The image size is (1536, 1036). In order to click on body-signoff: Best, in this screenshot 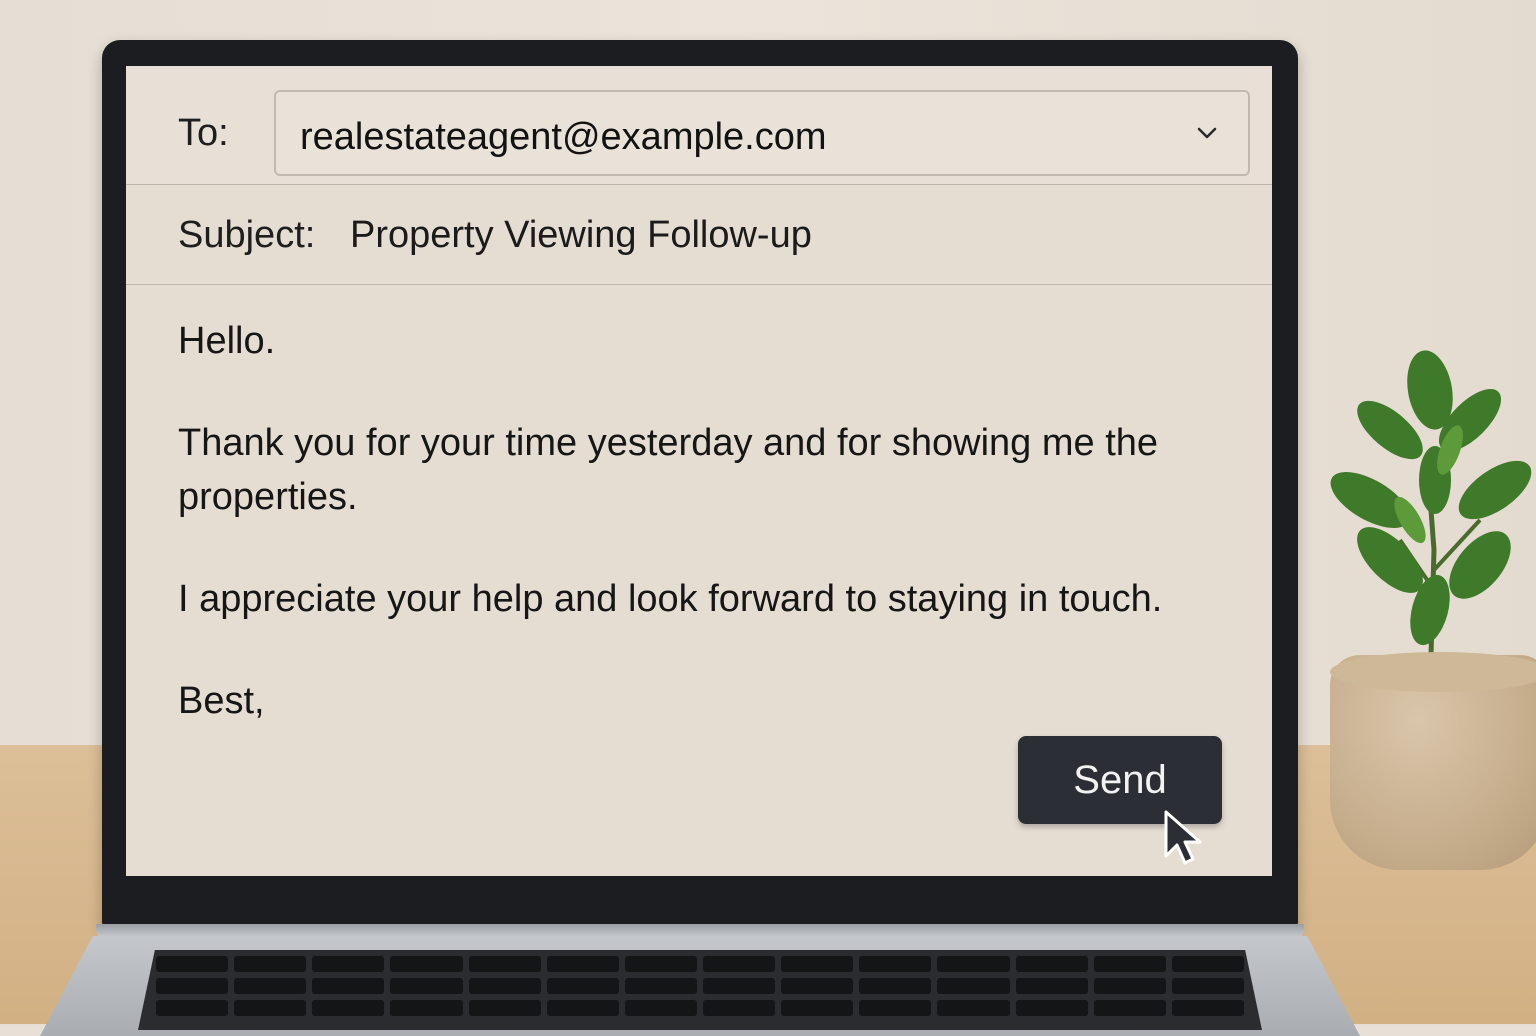, I will do `click(221, 701)`.